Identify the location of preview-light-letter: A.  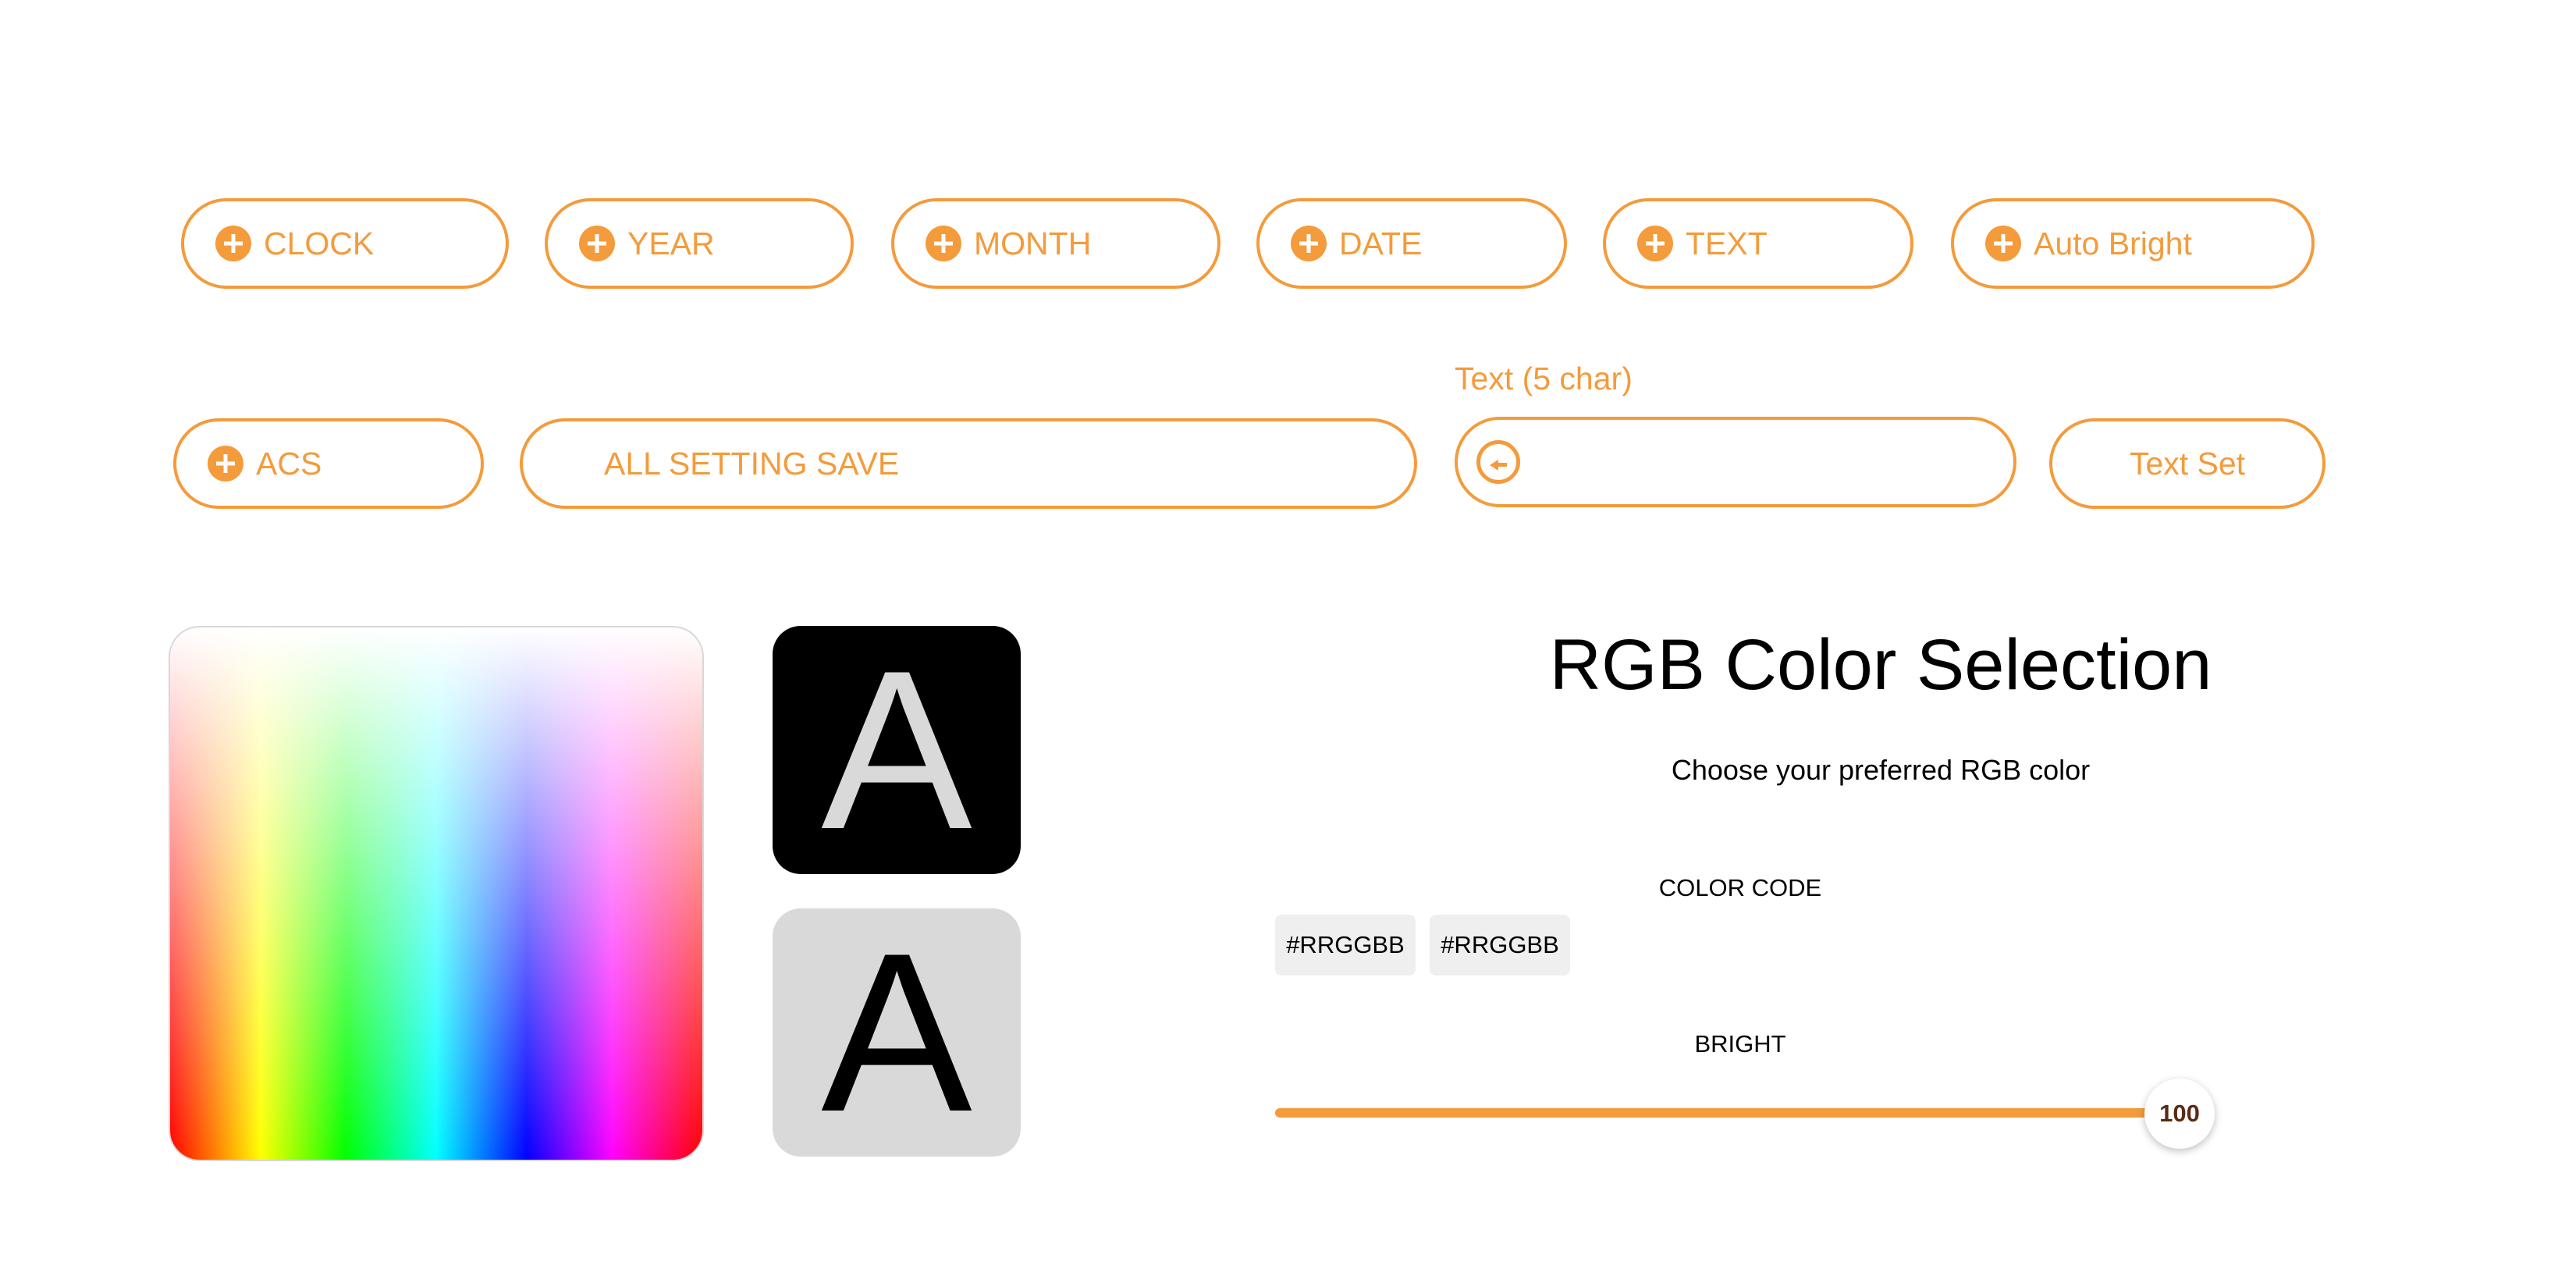
(896, 1033).